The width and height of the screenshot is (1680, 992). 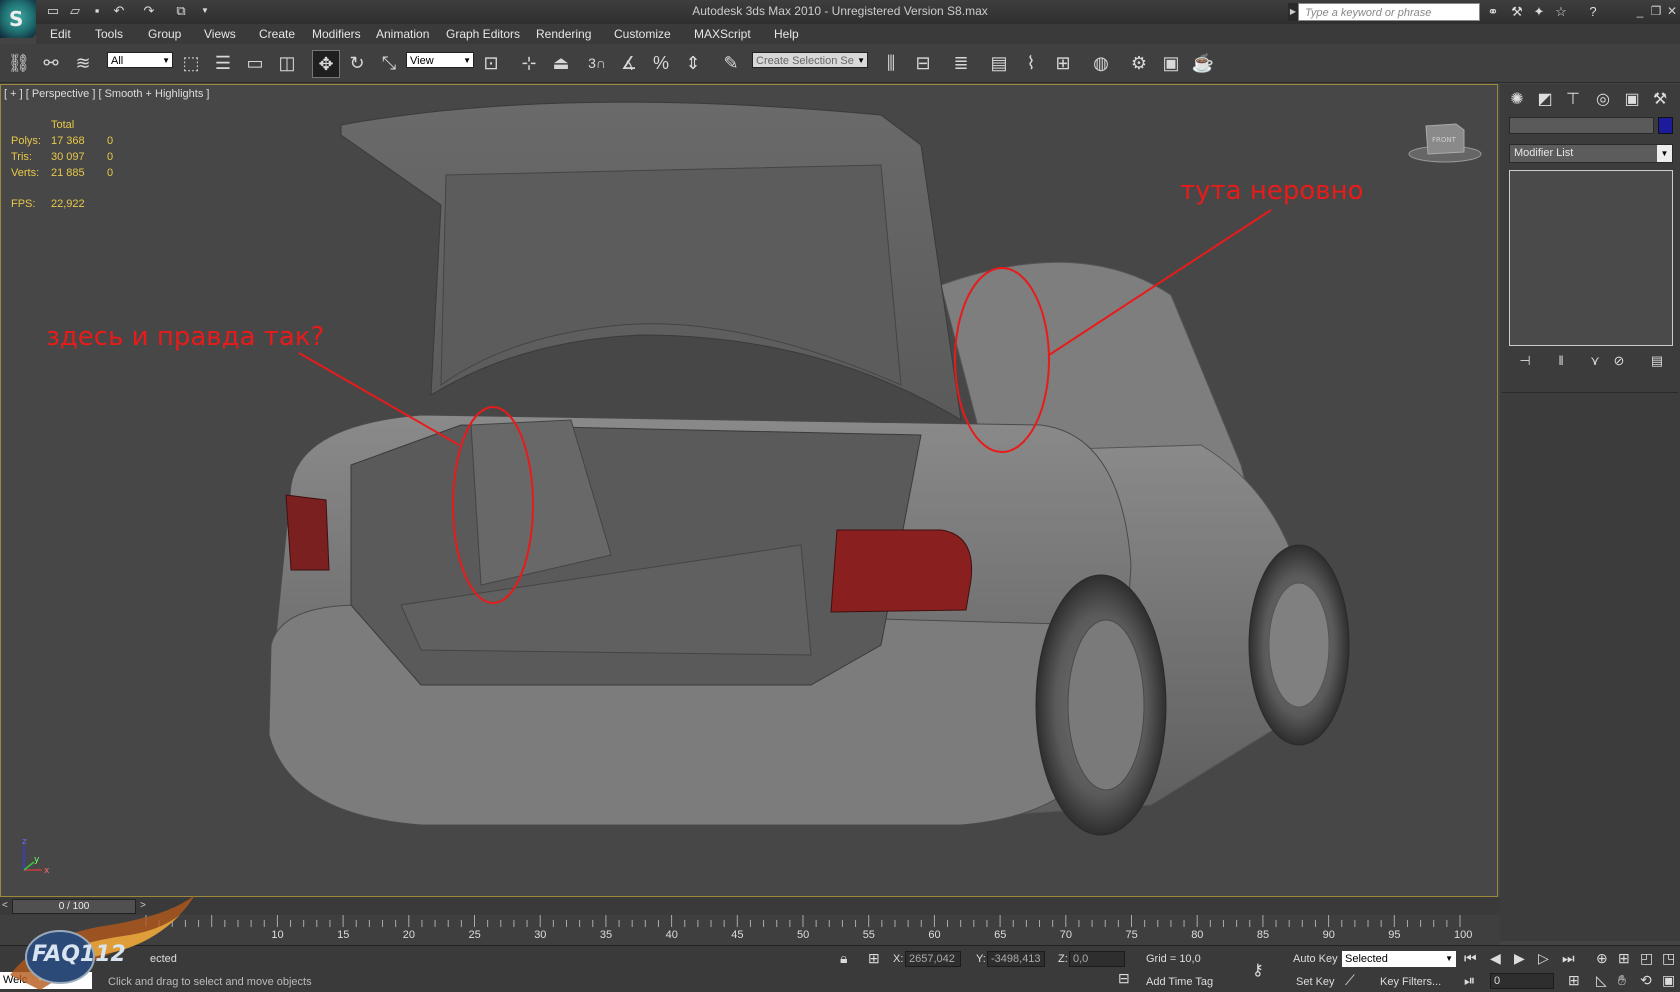 What do you see at coordinates (1574, 980) in the screenshot?
I see `time-configuration-icon: ⊞` at bounding box center [1574, 980].